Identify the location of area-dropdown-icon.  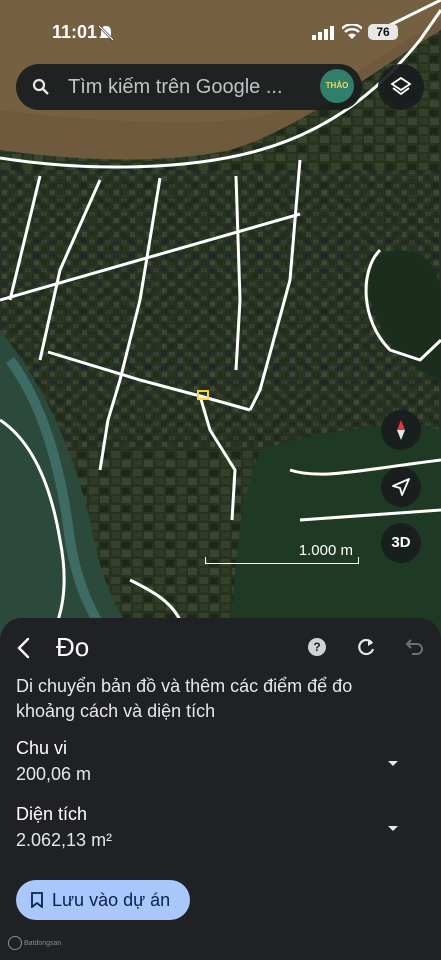
(393, 828).